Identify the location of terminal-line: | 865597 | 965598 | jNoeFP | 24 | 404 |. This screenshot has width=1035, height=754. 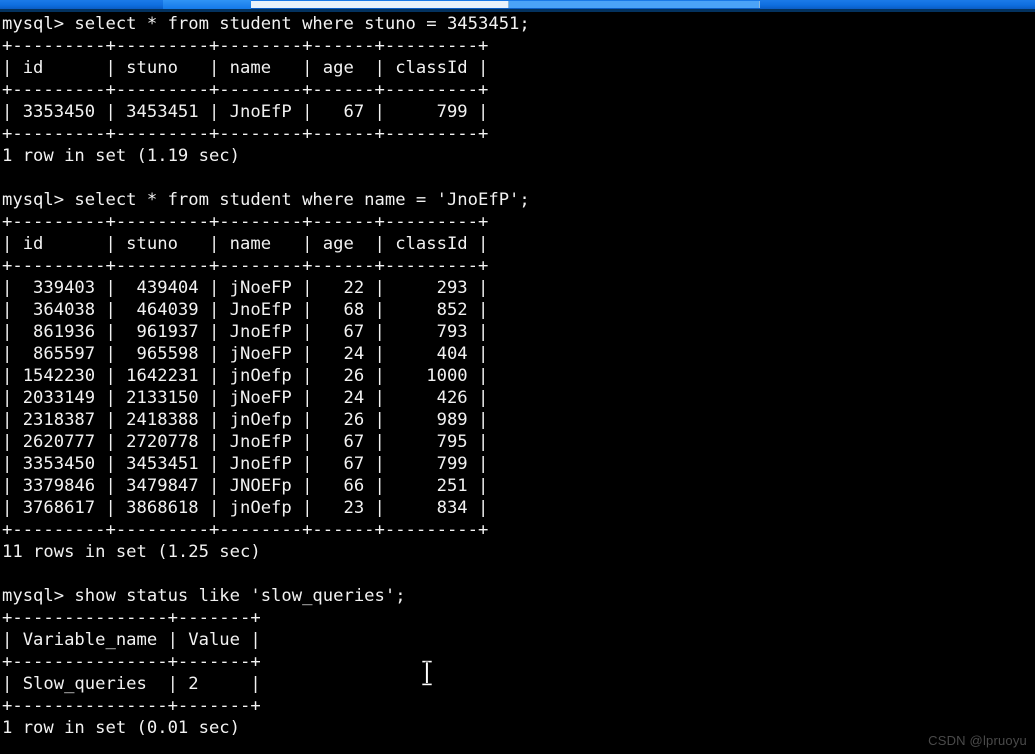
(245, 354).